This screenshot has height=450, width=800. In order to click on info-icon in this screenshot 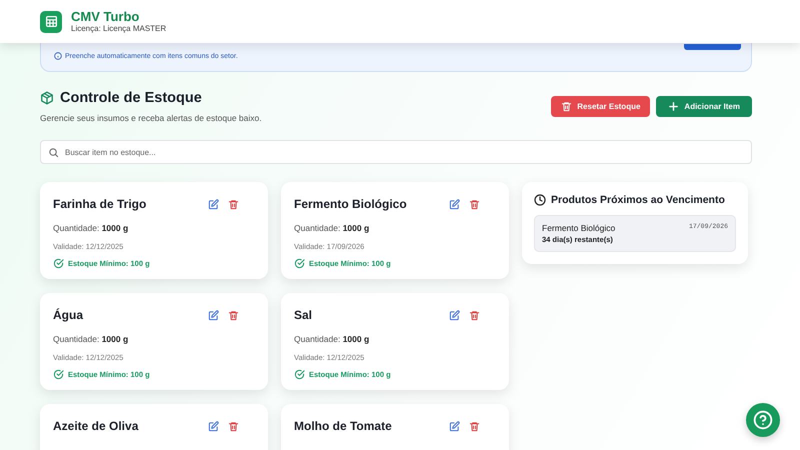, I will do `click(58, 56)`.